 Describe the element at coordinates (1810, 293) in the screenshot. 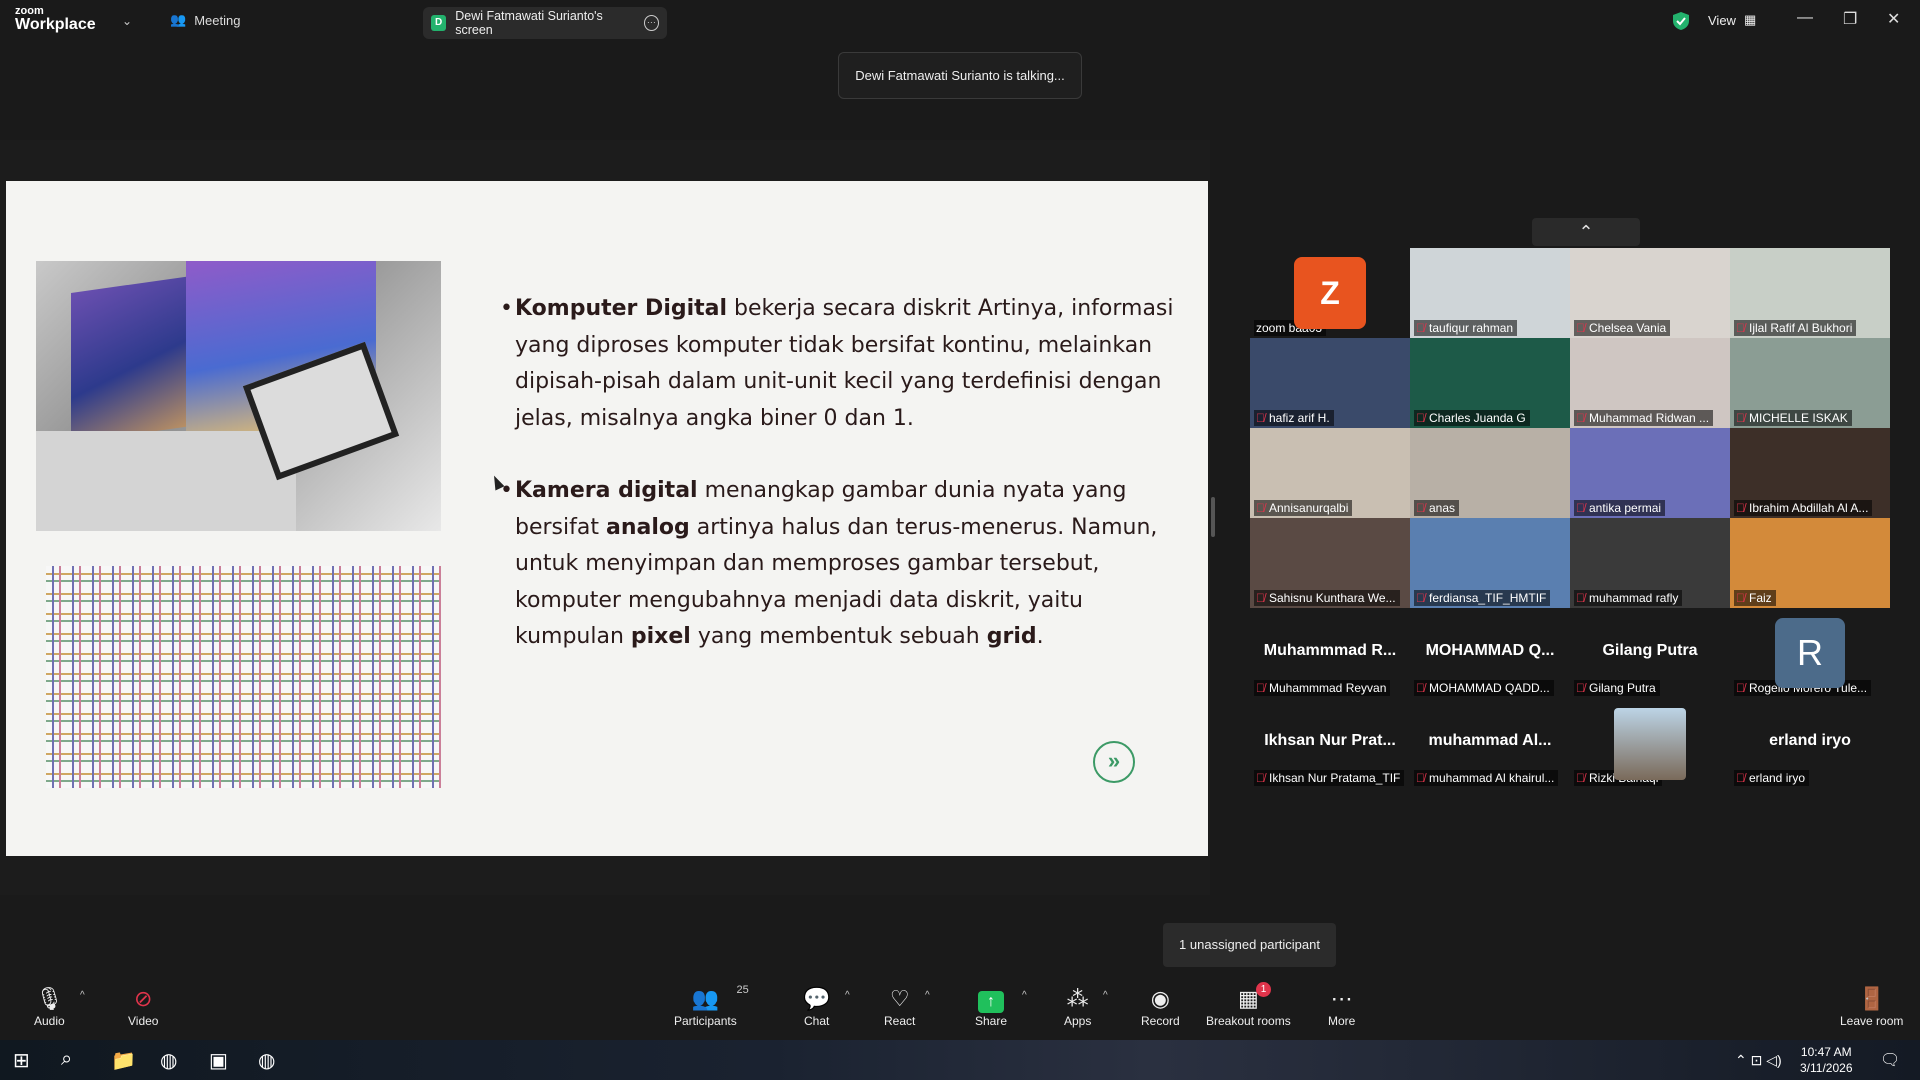

I see `participant-tile: 🎙̸ Ijlal Rafif Al Bukhori` at that location.